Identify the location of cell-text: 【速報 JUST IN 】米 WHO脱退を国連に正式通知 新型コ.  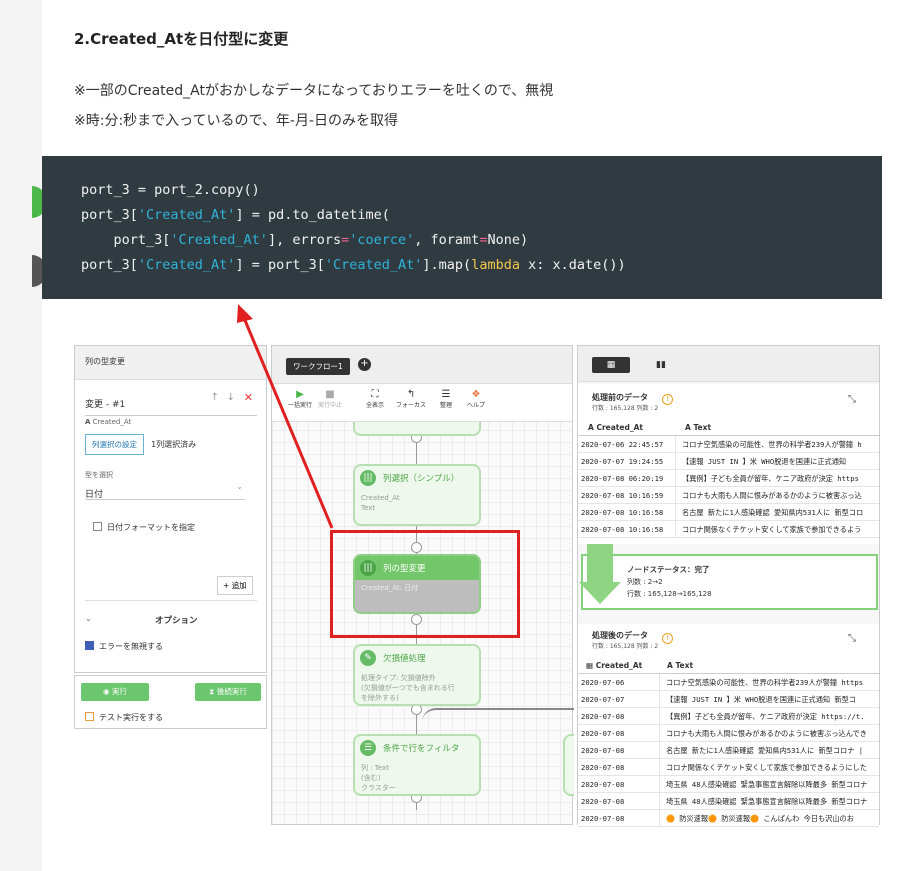
(757, 699).